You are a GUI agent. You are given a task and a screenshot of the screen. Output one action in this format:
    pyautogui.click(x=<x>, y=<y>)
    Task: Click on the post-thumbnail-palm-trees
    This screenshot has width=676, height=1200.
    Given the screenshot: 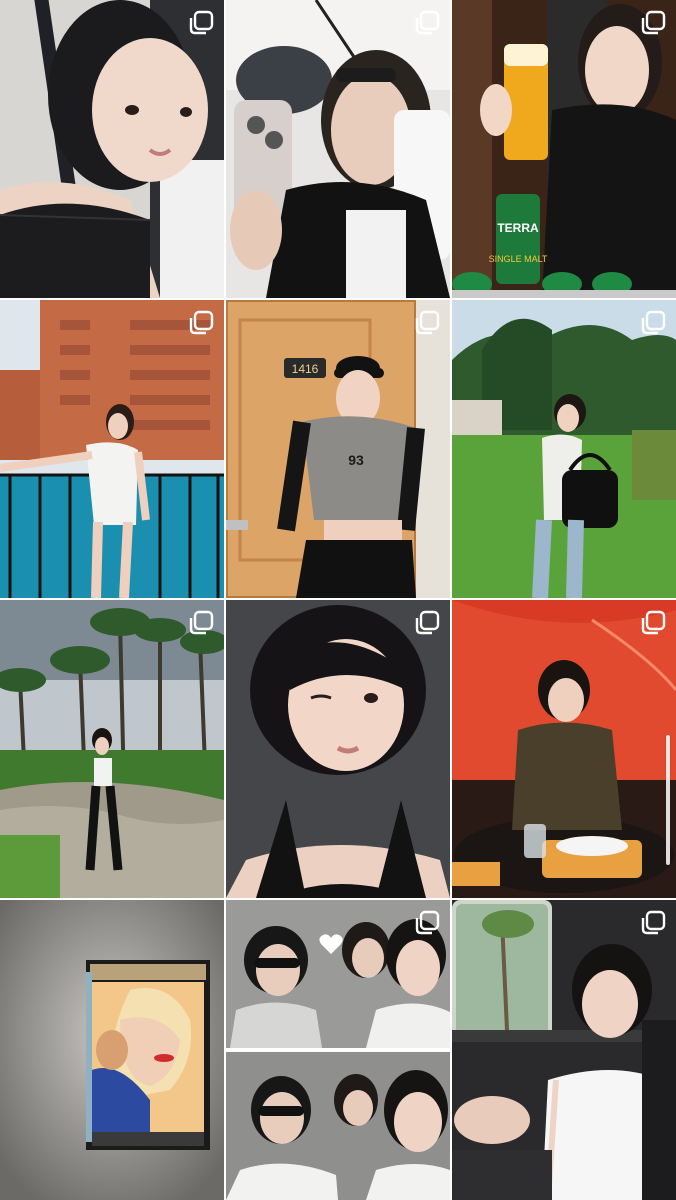 What is the action you would take?
    pyautogui.click(x=112, y=749)
    